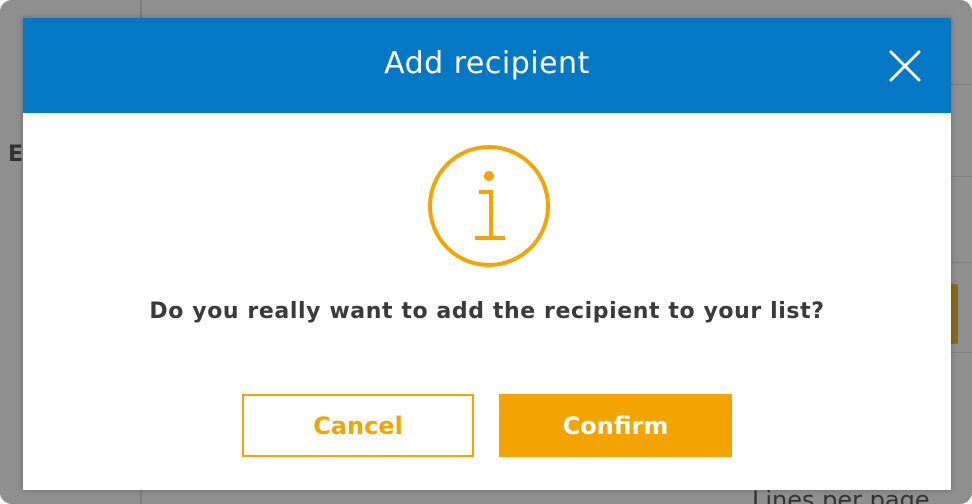 The height and width of the screenshot is (504, 972). I want to click on close-button, so click(905, 66).